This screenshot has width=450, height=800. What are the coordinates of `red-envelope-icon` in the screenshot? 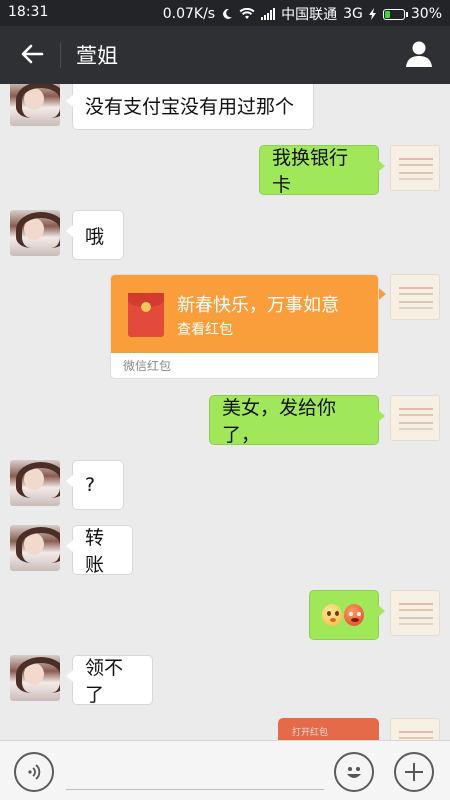 It's located at (146, 315).